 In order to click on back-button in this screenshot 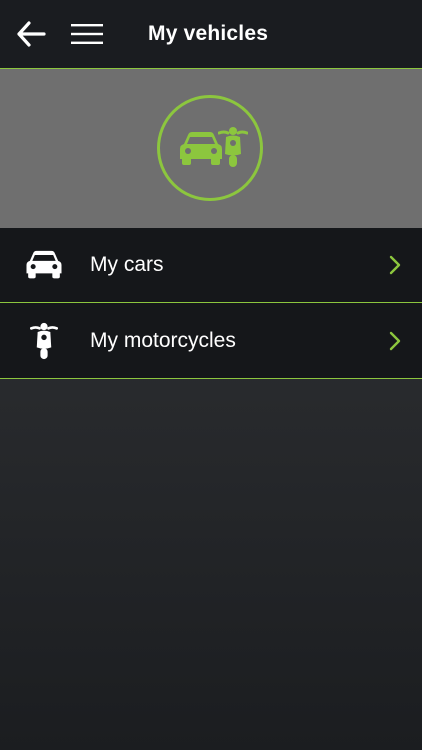, I will do `click(31, 34)`.